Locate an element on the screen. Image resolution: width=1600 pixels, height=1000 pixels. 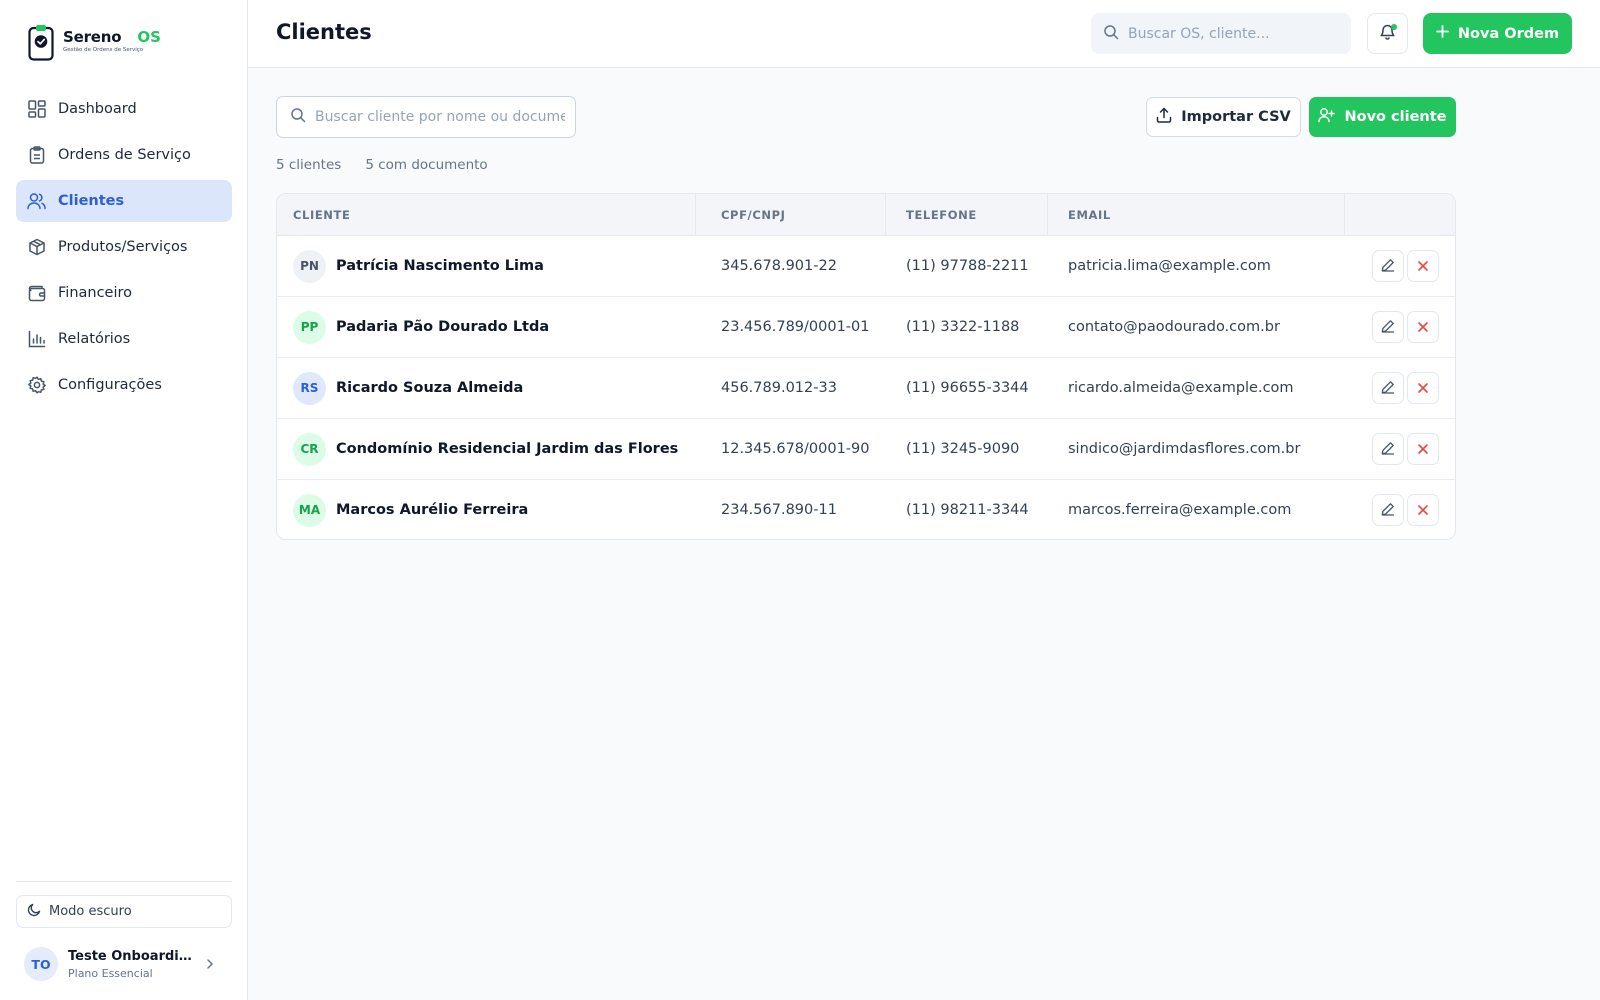
sidebar-item-label: Produtos/Serviços is located at coordinates (123, 247).